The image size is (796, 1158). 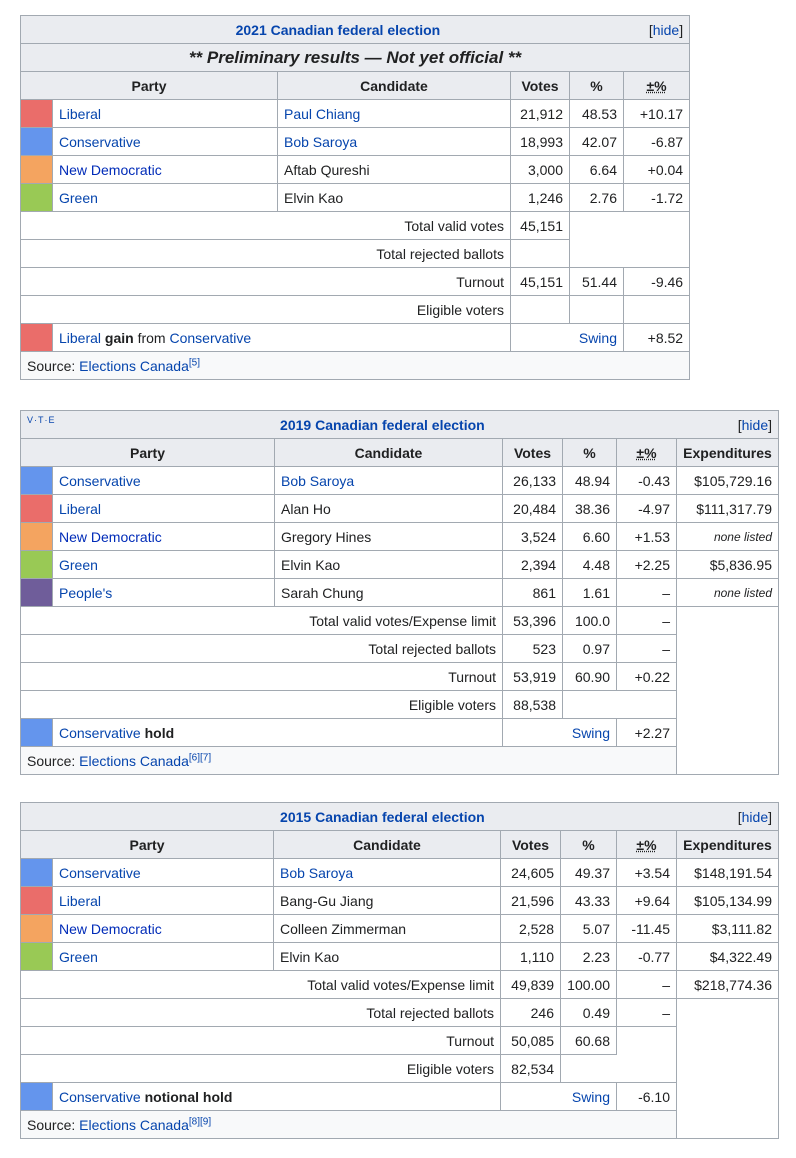 What do you see at coordinates (596, 113) in the screenshot?
I see `percent-cell: 48.53` at bounding box center [596, 113].